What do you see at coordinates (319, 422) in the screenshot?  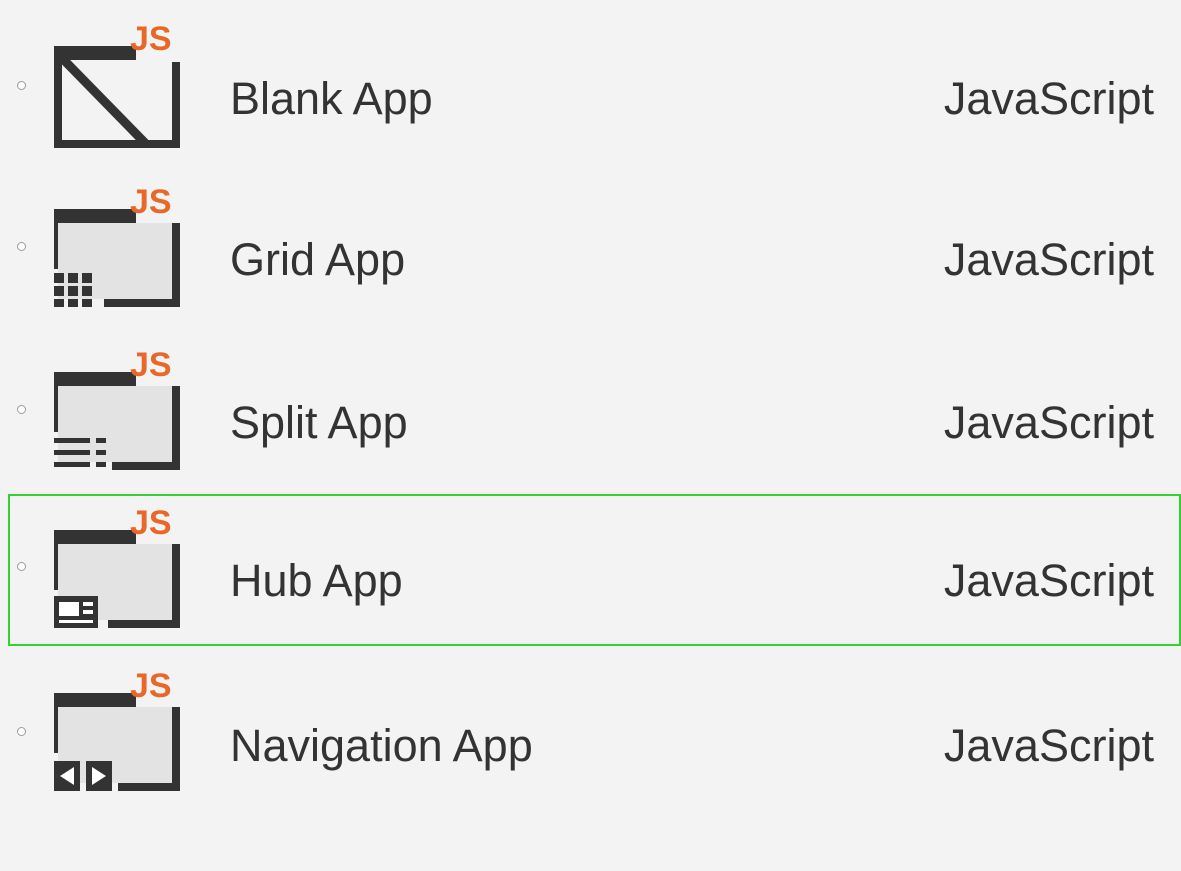 I see `template-name: Split App` at bounding box center [319, 422].